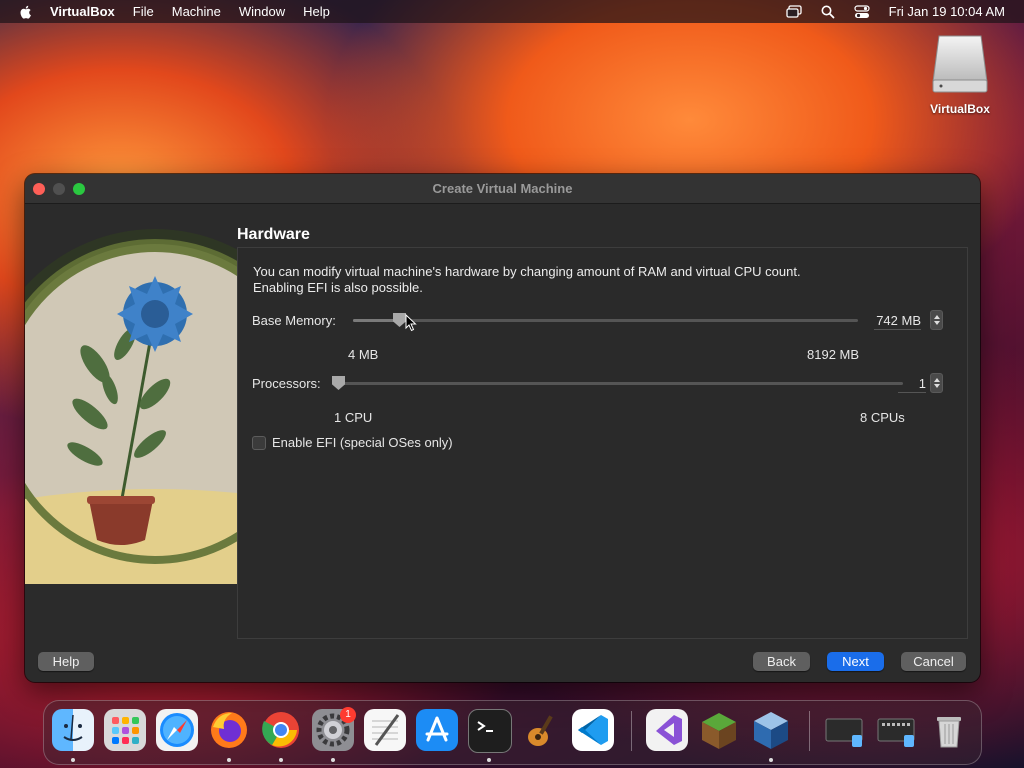  What do you see at coordinates (196, 11) in the screenshot?
I see `menu-machine: Machine` at bounding box center [196, 11].